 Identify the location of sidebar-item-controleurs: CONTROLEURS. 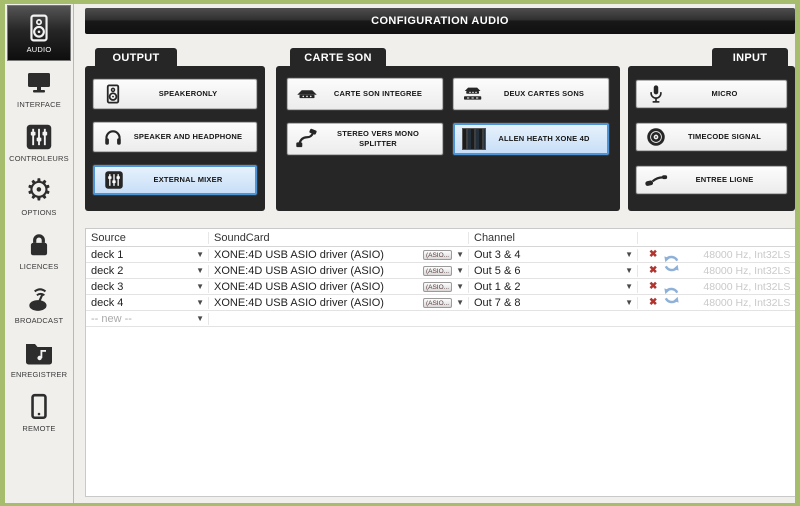
(39, 142).